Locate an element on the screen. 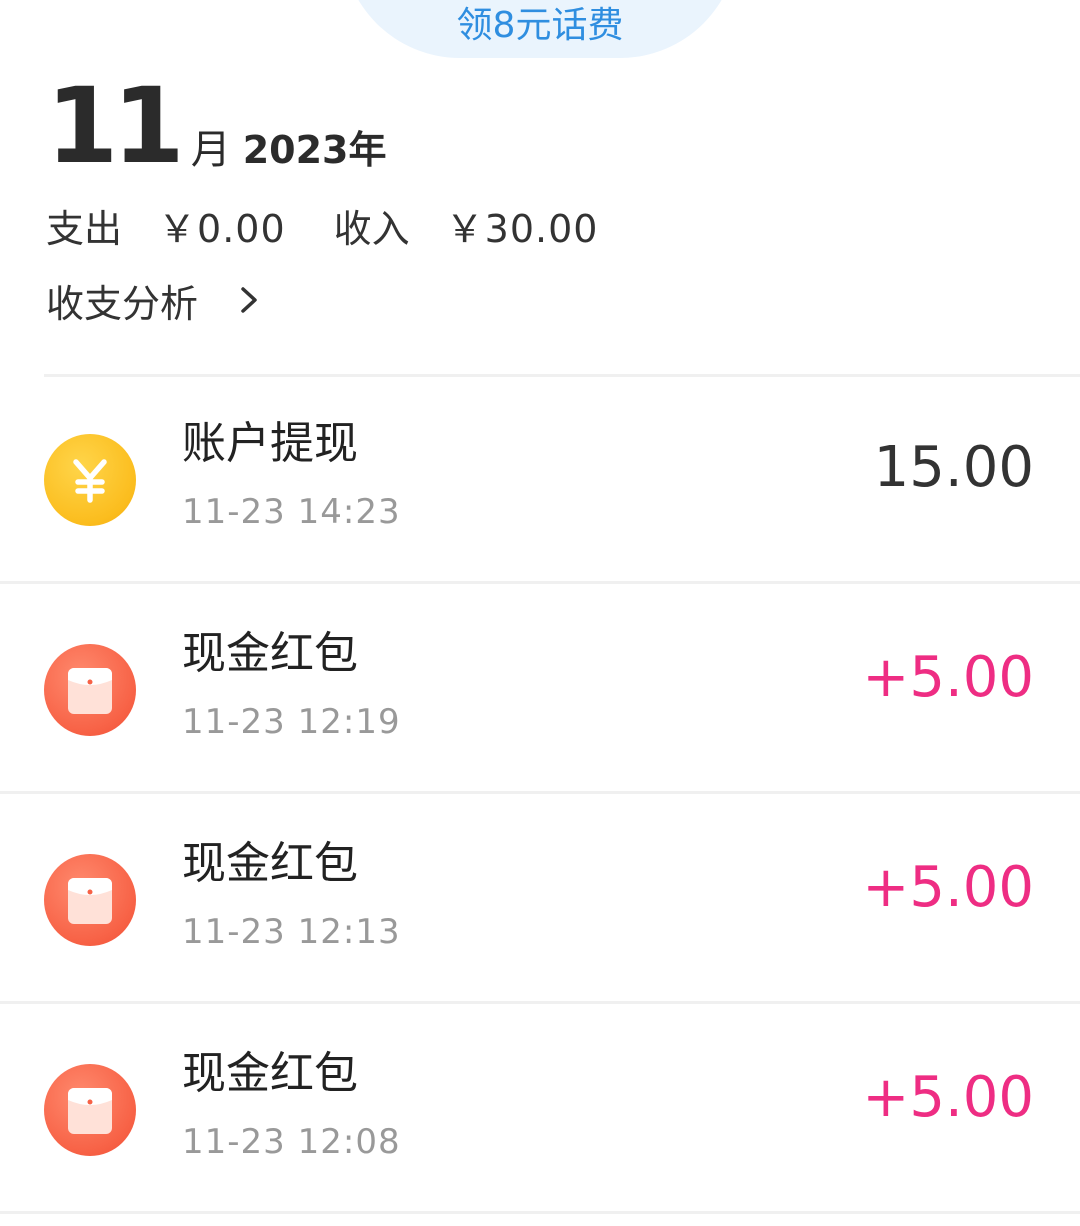 This screenshot has width=1080, height=1226. chevron-right-icon is located at coordinates (249, 300).